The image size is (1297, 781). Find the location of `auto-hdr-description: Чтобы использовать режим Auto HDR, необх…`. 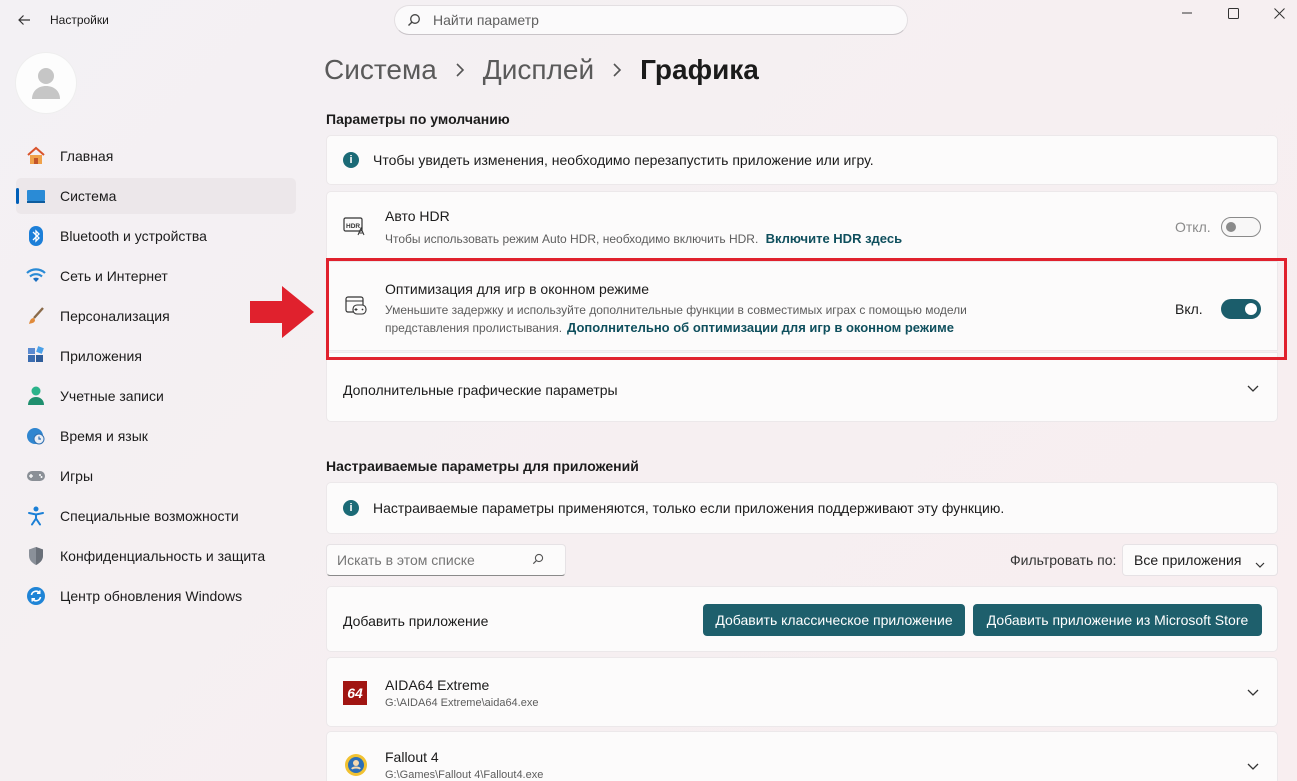

auto-hdr-description: Чтобы использовать режим Auto HDR, необх… is located at coordinates (643, 239).